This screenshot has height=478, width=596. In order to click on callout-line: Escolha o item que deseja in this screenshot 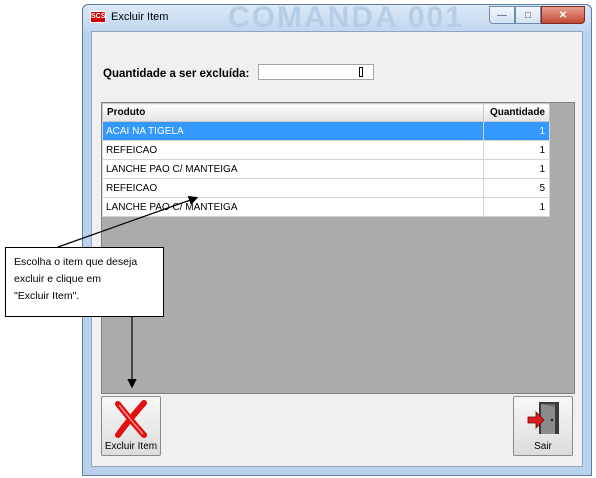, I will do `click(76, 262)`.